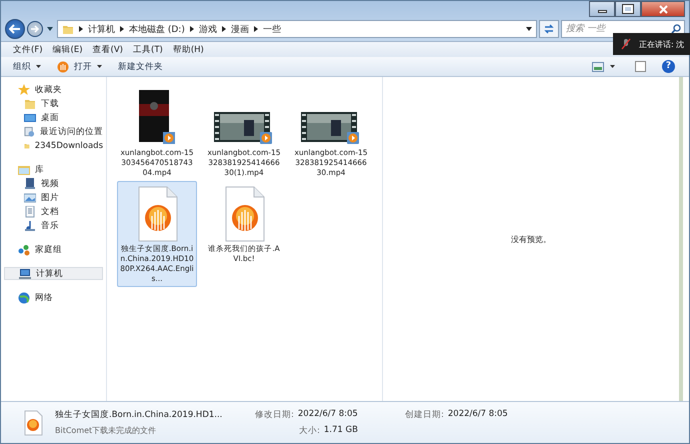  What do you see at coordinates (53, 297) in the screenshot?
I see `sidebar-item: 网络` at bounding box center [53, 297].